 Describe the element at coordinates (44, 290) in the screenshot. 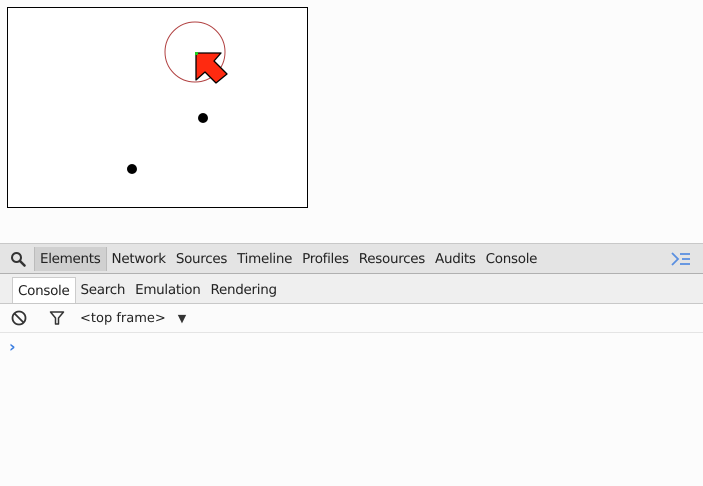

I see `drawer-tab: Console` at that location.